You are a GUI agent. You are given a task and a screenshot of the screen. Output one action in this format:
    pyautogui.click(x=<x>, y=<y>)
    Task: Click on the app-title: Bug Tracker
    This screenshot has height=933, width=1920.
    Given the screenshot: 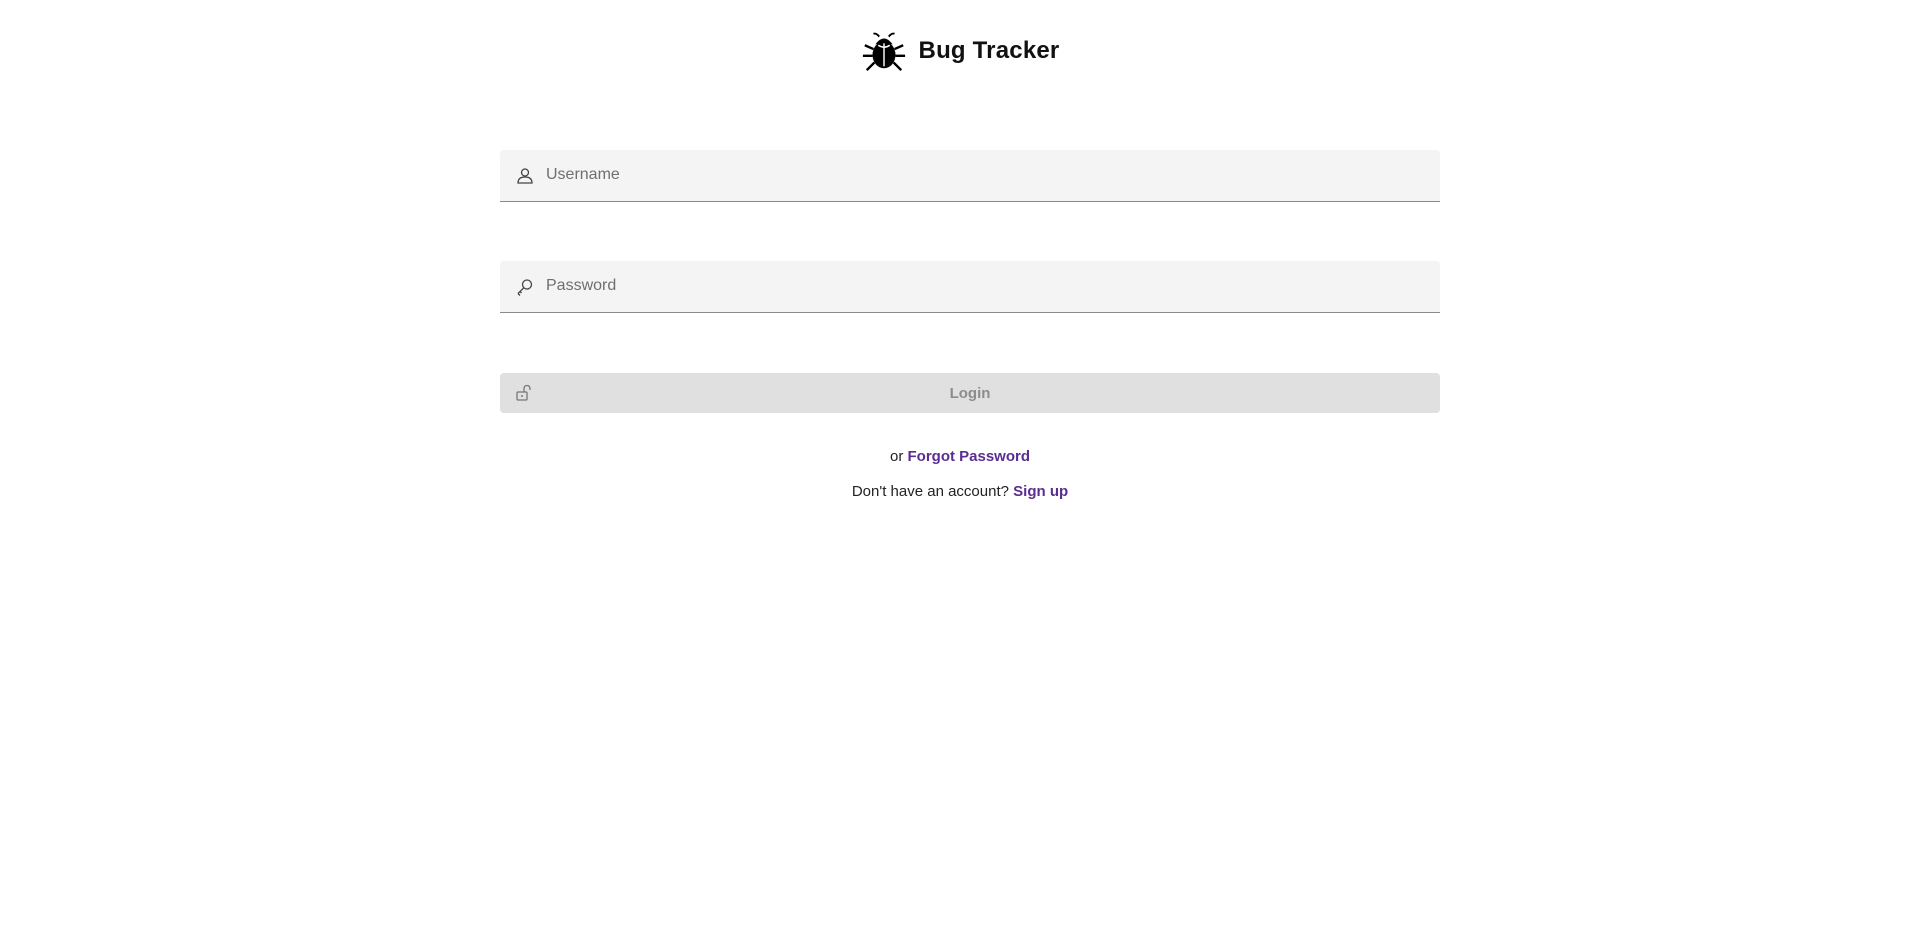 What is the action you would take?
    pyautogui.click(x=989, y=50)
    